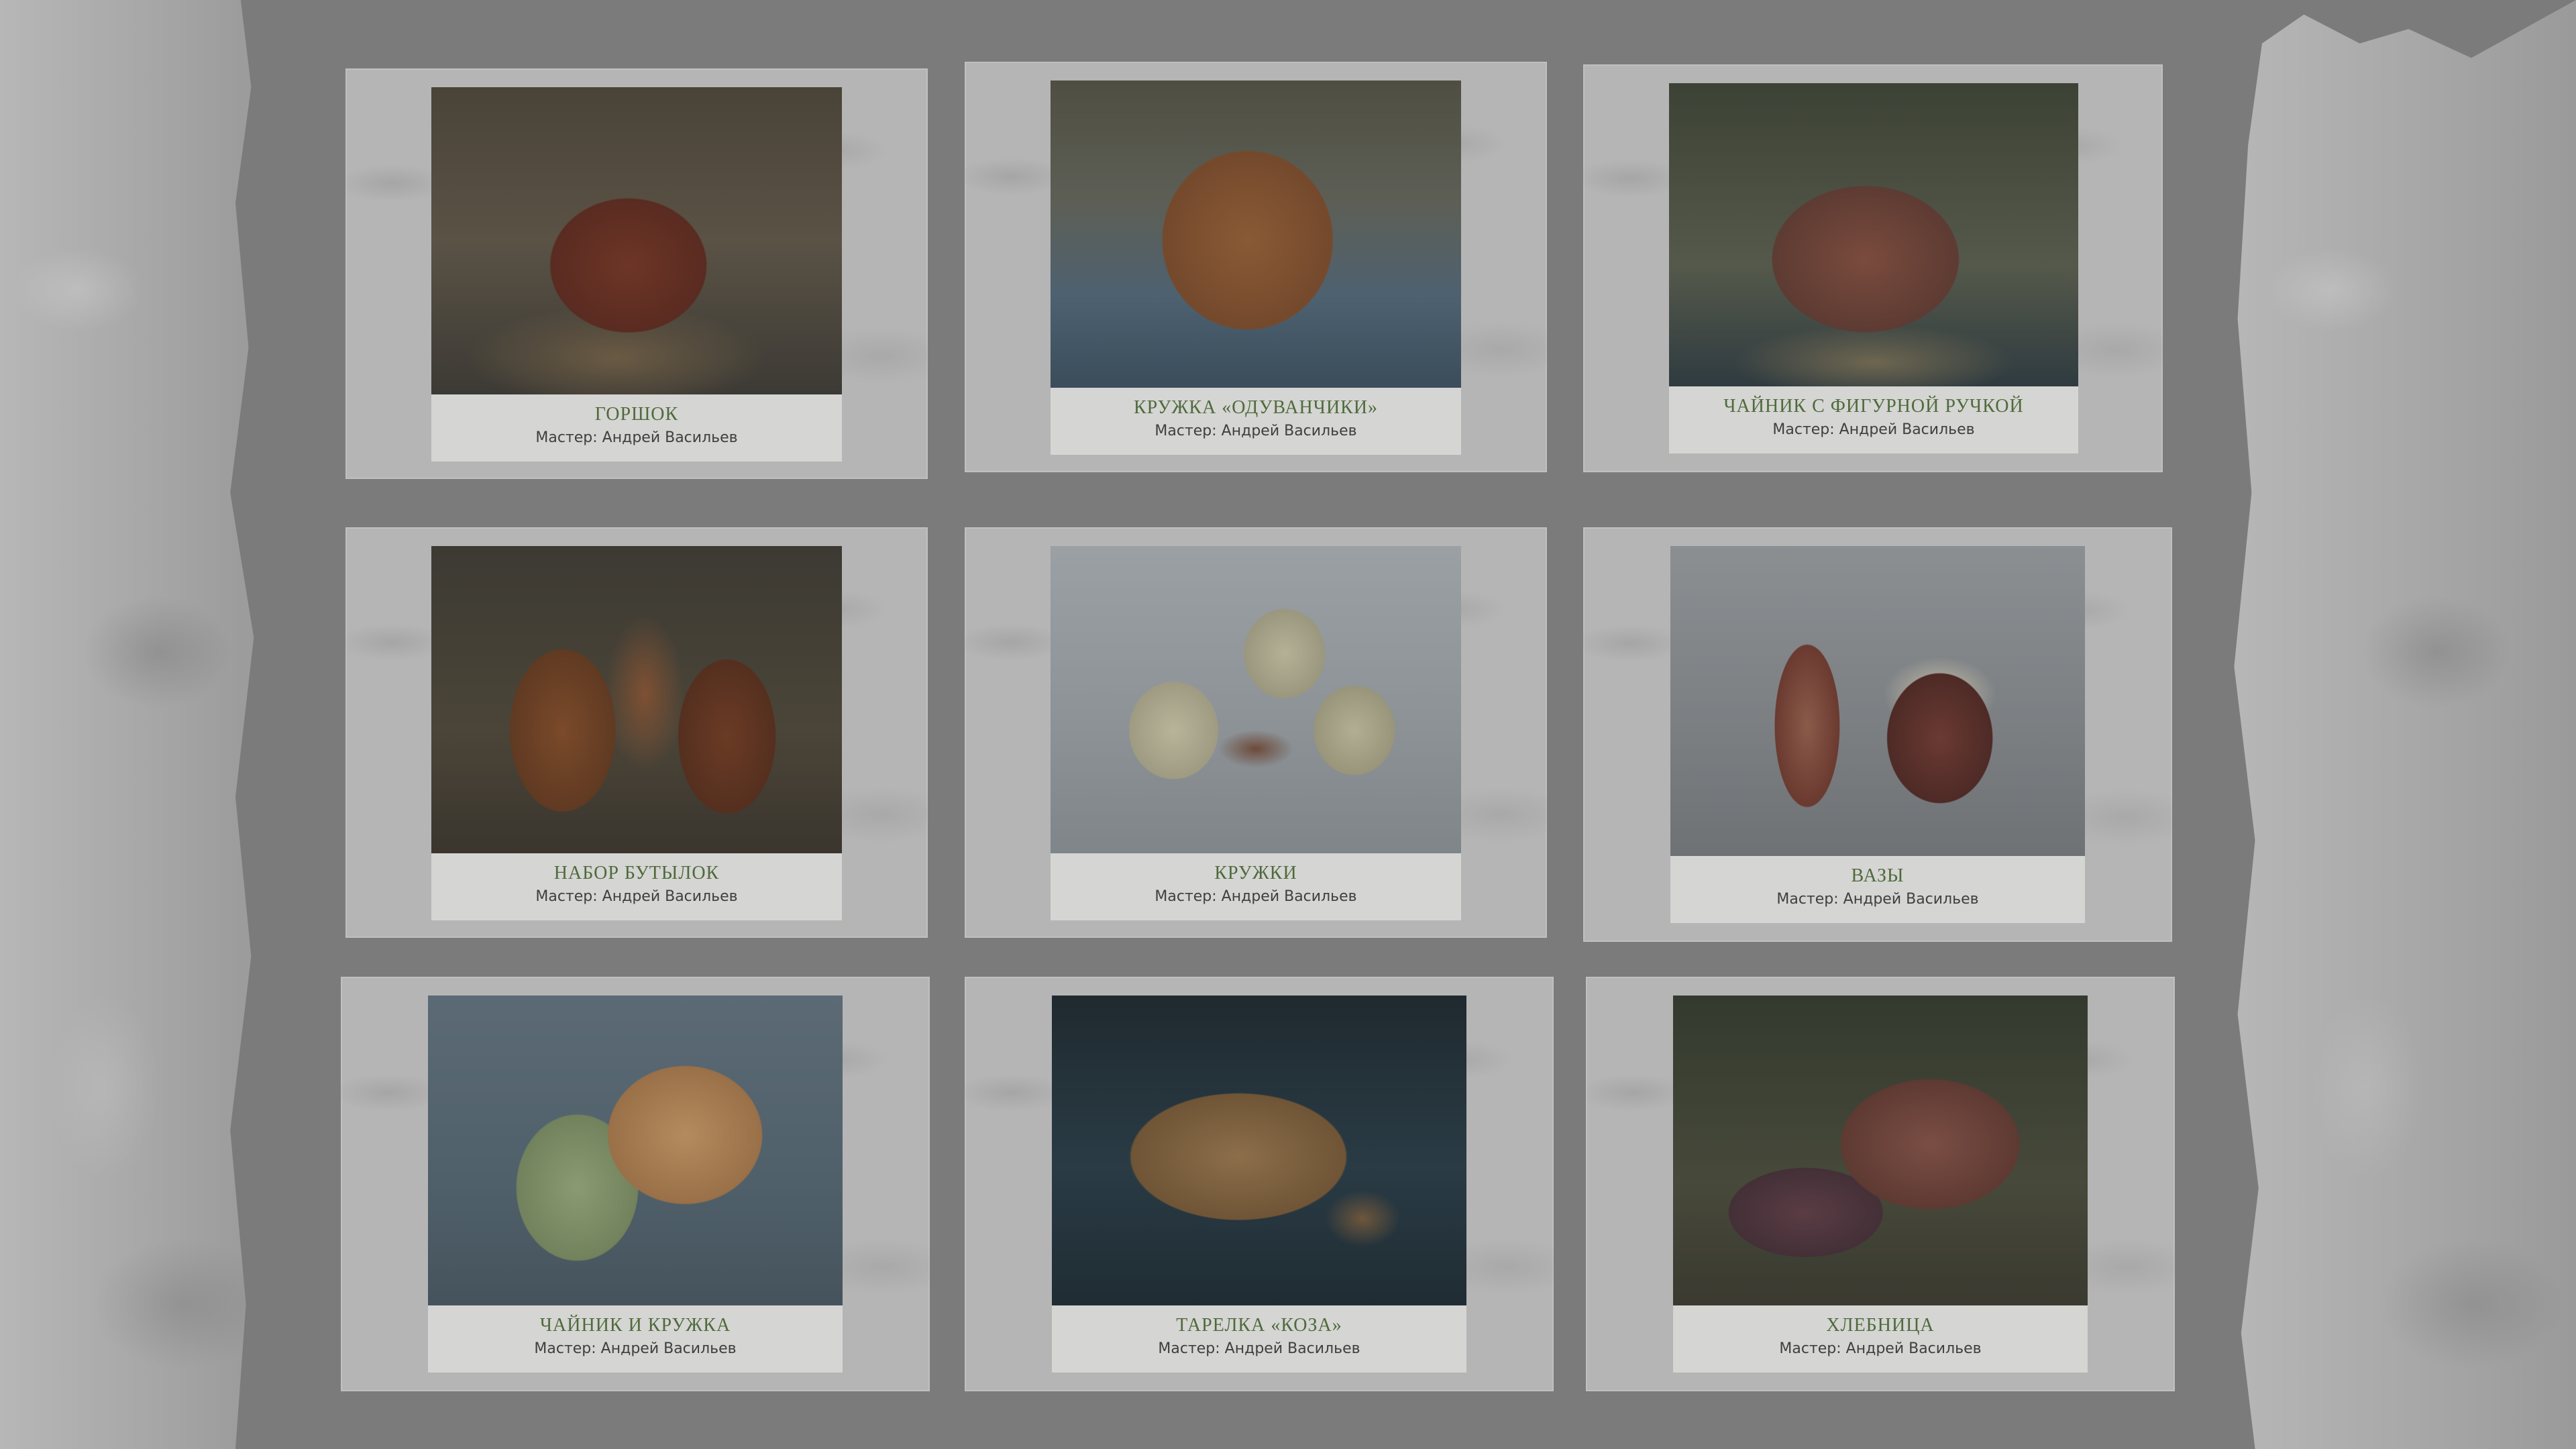  I want to click on product-caption: КРУЖКИ Мастер: Андрей Васильев, so click(1256, 886).